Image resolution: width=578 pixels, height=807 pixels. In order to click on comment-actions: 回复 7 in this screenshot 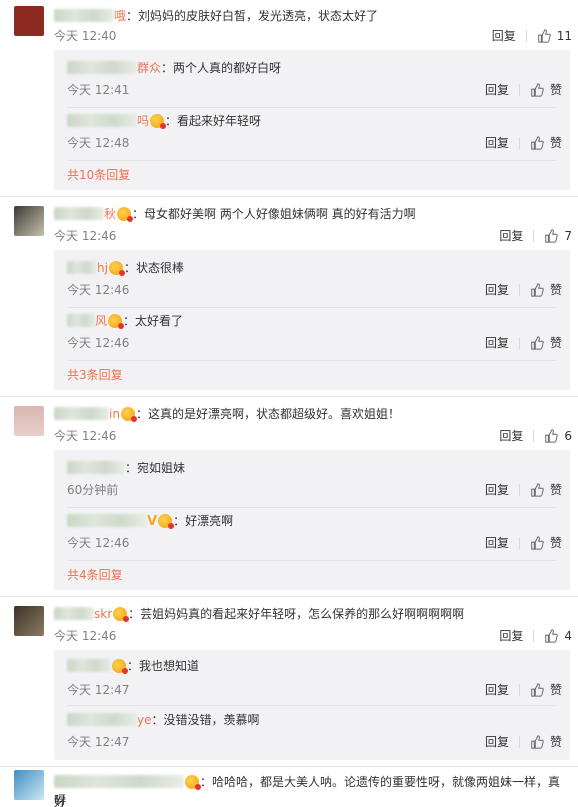, I will do `click(535, 236)`.